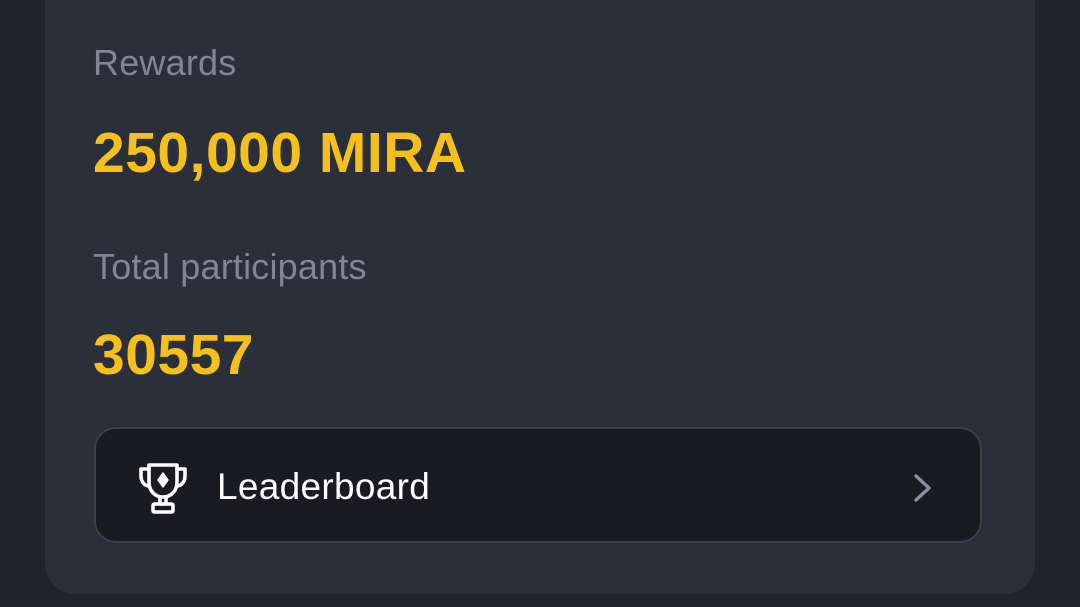  I want to click on total-participants-value: 30557, so click(174, 355).